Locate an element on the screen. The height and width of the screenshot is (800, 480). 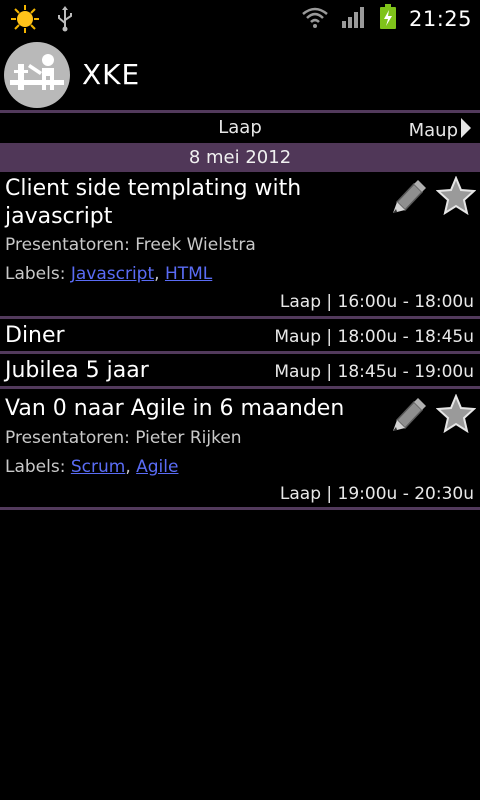
session-labels: Labels: Scrum, Agile is located at coordinates (92, 467).